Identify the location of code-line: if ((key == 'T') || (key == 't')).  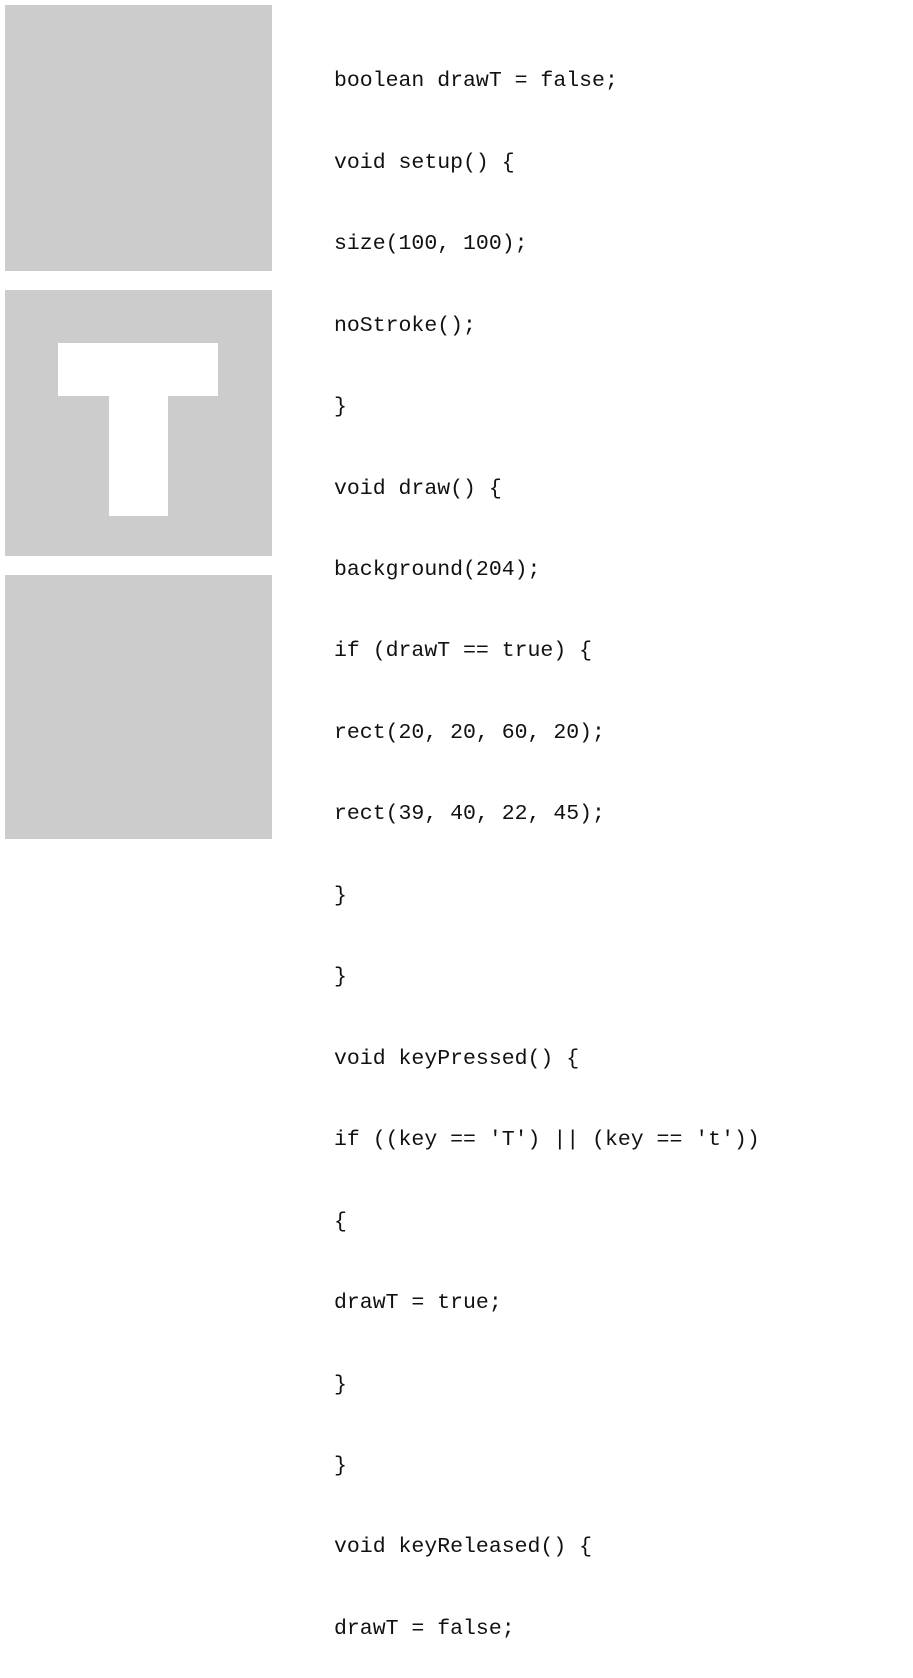
(547, 1140).